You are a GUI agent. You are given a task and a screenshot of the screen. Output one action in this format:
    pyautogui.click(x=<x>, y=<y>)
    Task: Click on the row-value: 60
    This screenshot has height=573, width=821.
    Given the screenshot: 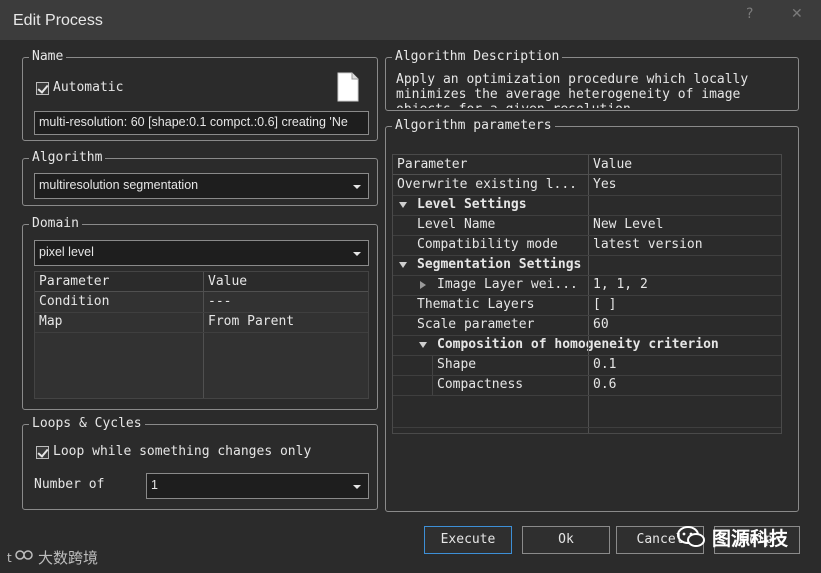 What is the action you would take?
    pyautogui.click(x=601, y=324)
    